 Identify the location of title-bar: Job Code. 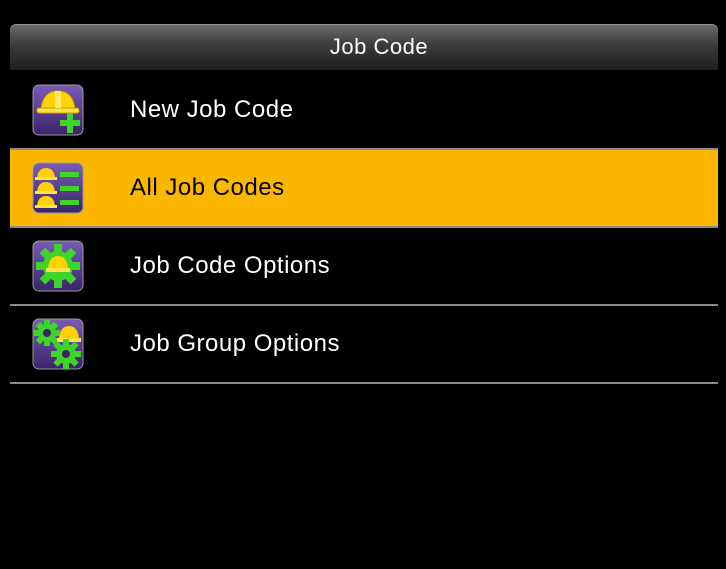
(364, 47).